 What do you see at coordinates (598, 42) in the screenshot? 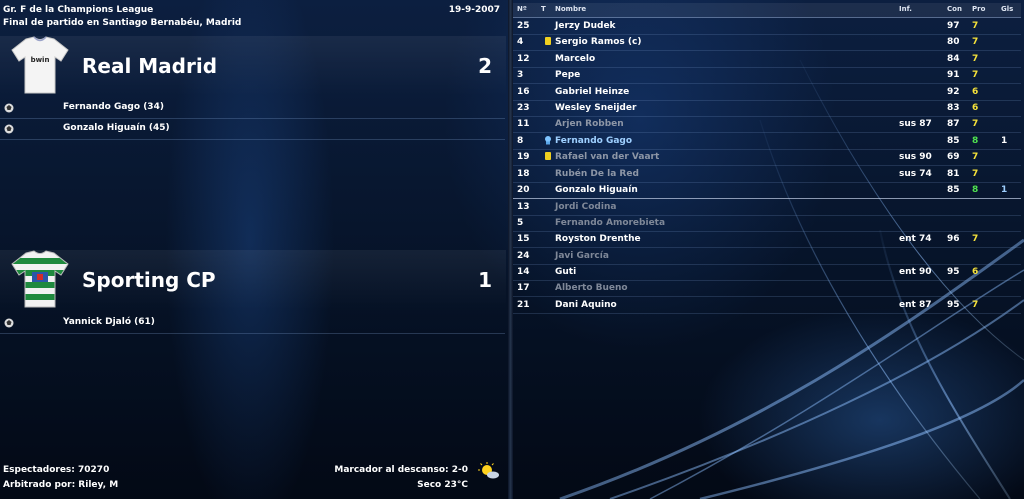
I see `player-name: Sergio Ramos (c)` at bounding box center [598, 42].